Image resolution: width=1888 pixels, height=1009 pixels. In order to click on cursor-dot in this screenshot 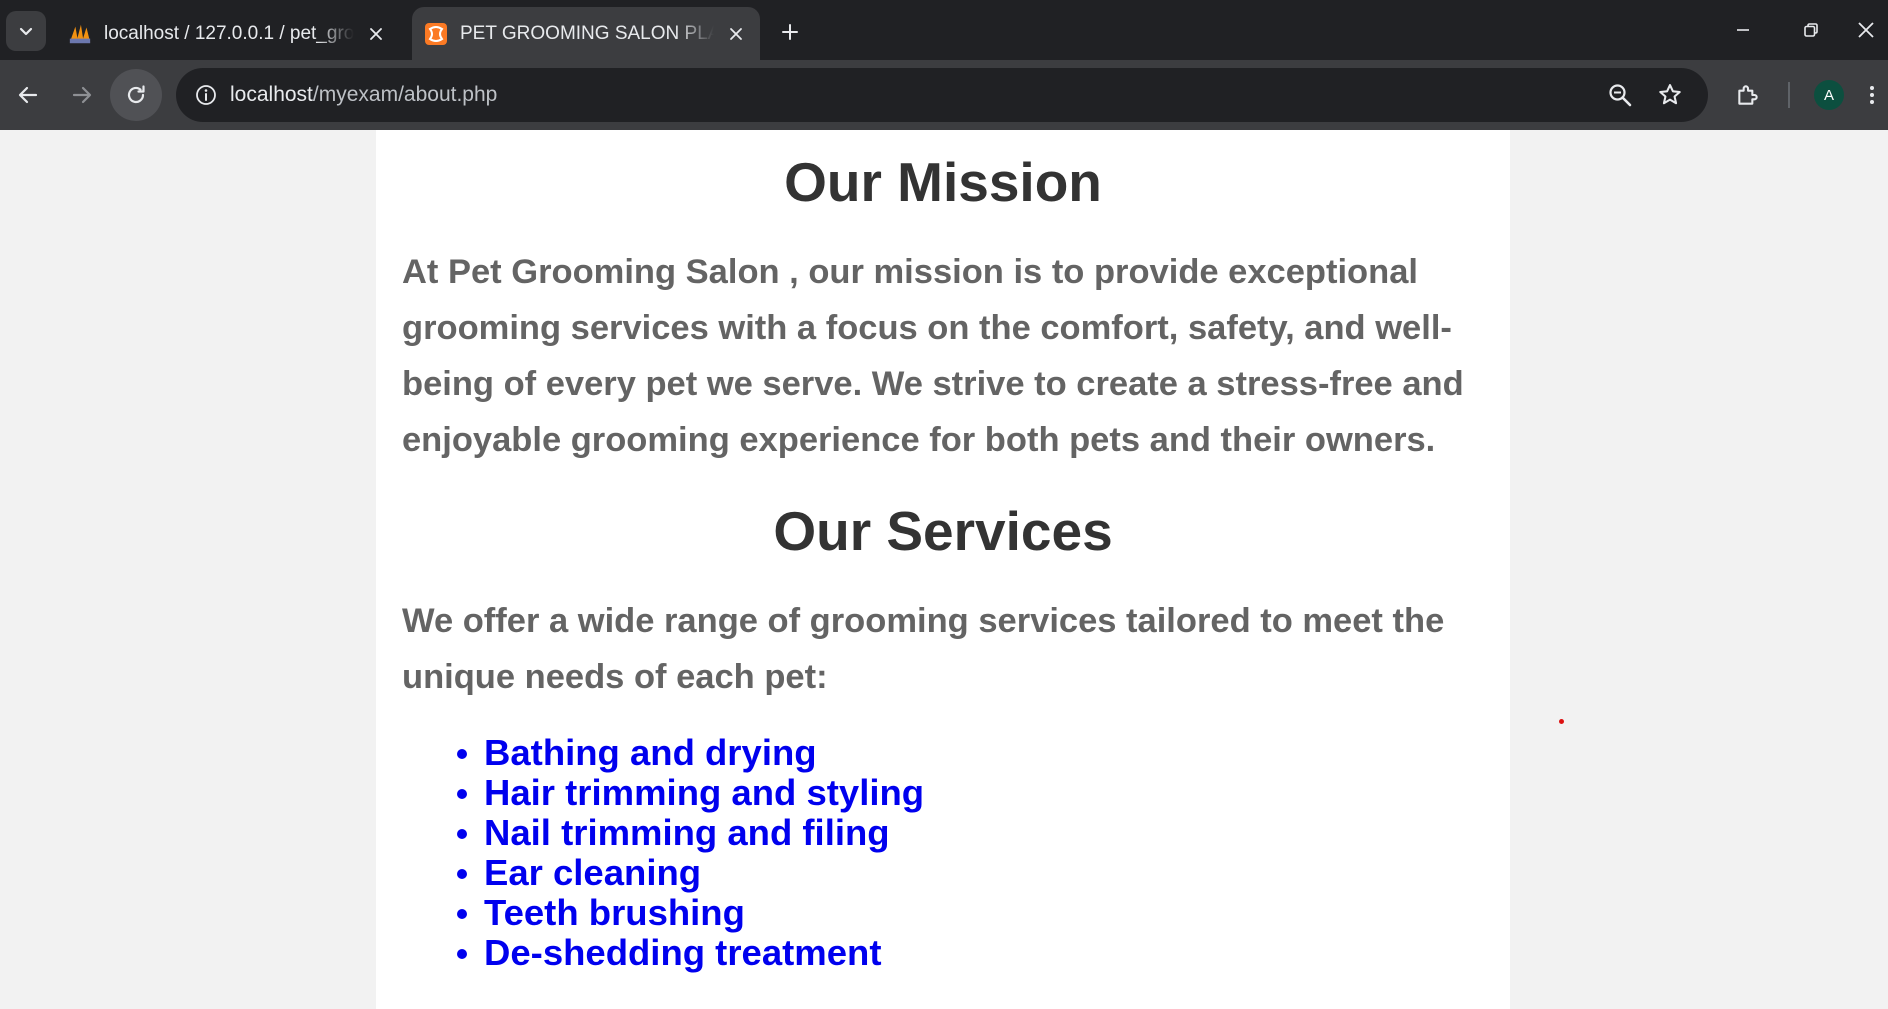, I will do `click(1561, 721)`.